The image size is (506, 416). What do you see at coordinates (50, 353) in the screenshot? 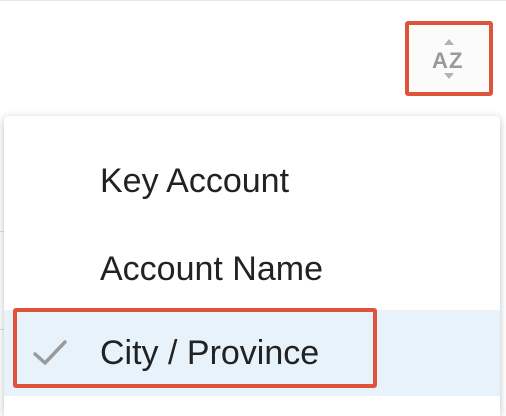
I see `check-icon` at bounding box center [50, 353].